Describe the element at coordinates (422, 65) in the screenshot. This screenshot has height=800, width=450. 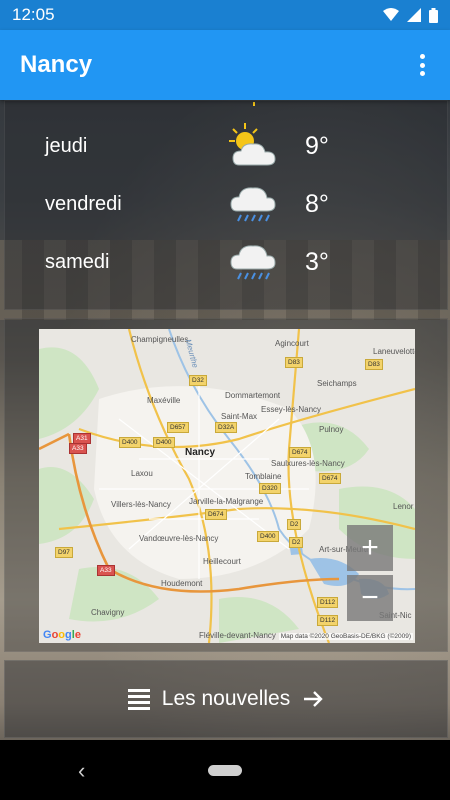
I see `overflow-menu-icon` at that location.